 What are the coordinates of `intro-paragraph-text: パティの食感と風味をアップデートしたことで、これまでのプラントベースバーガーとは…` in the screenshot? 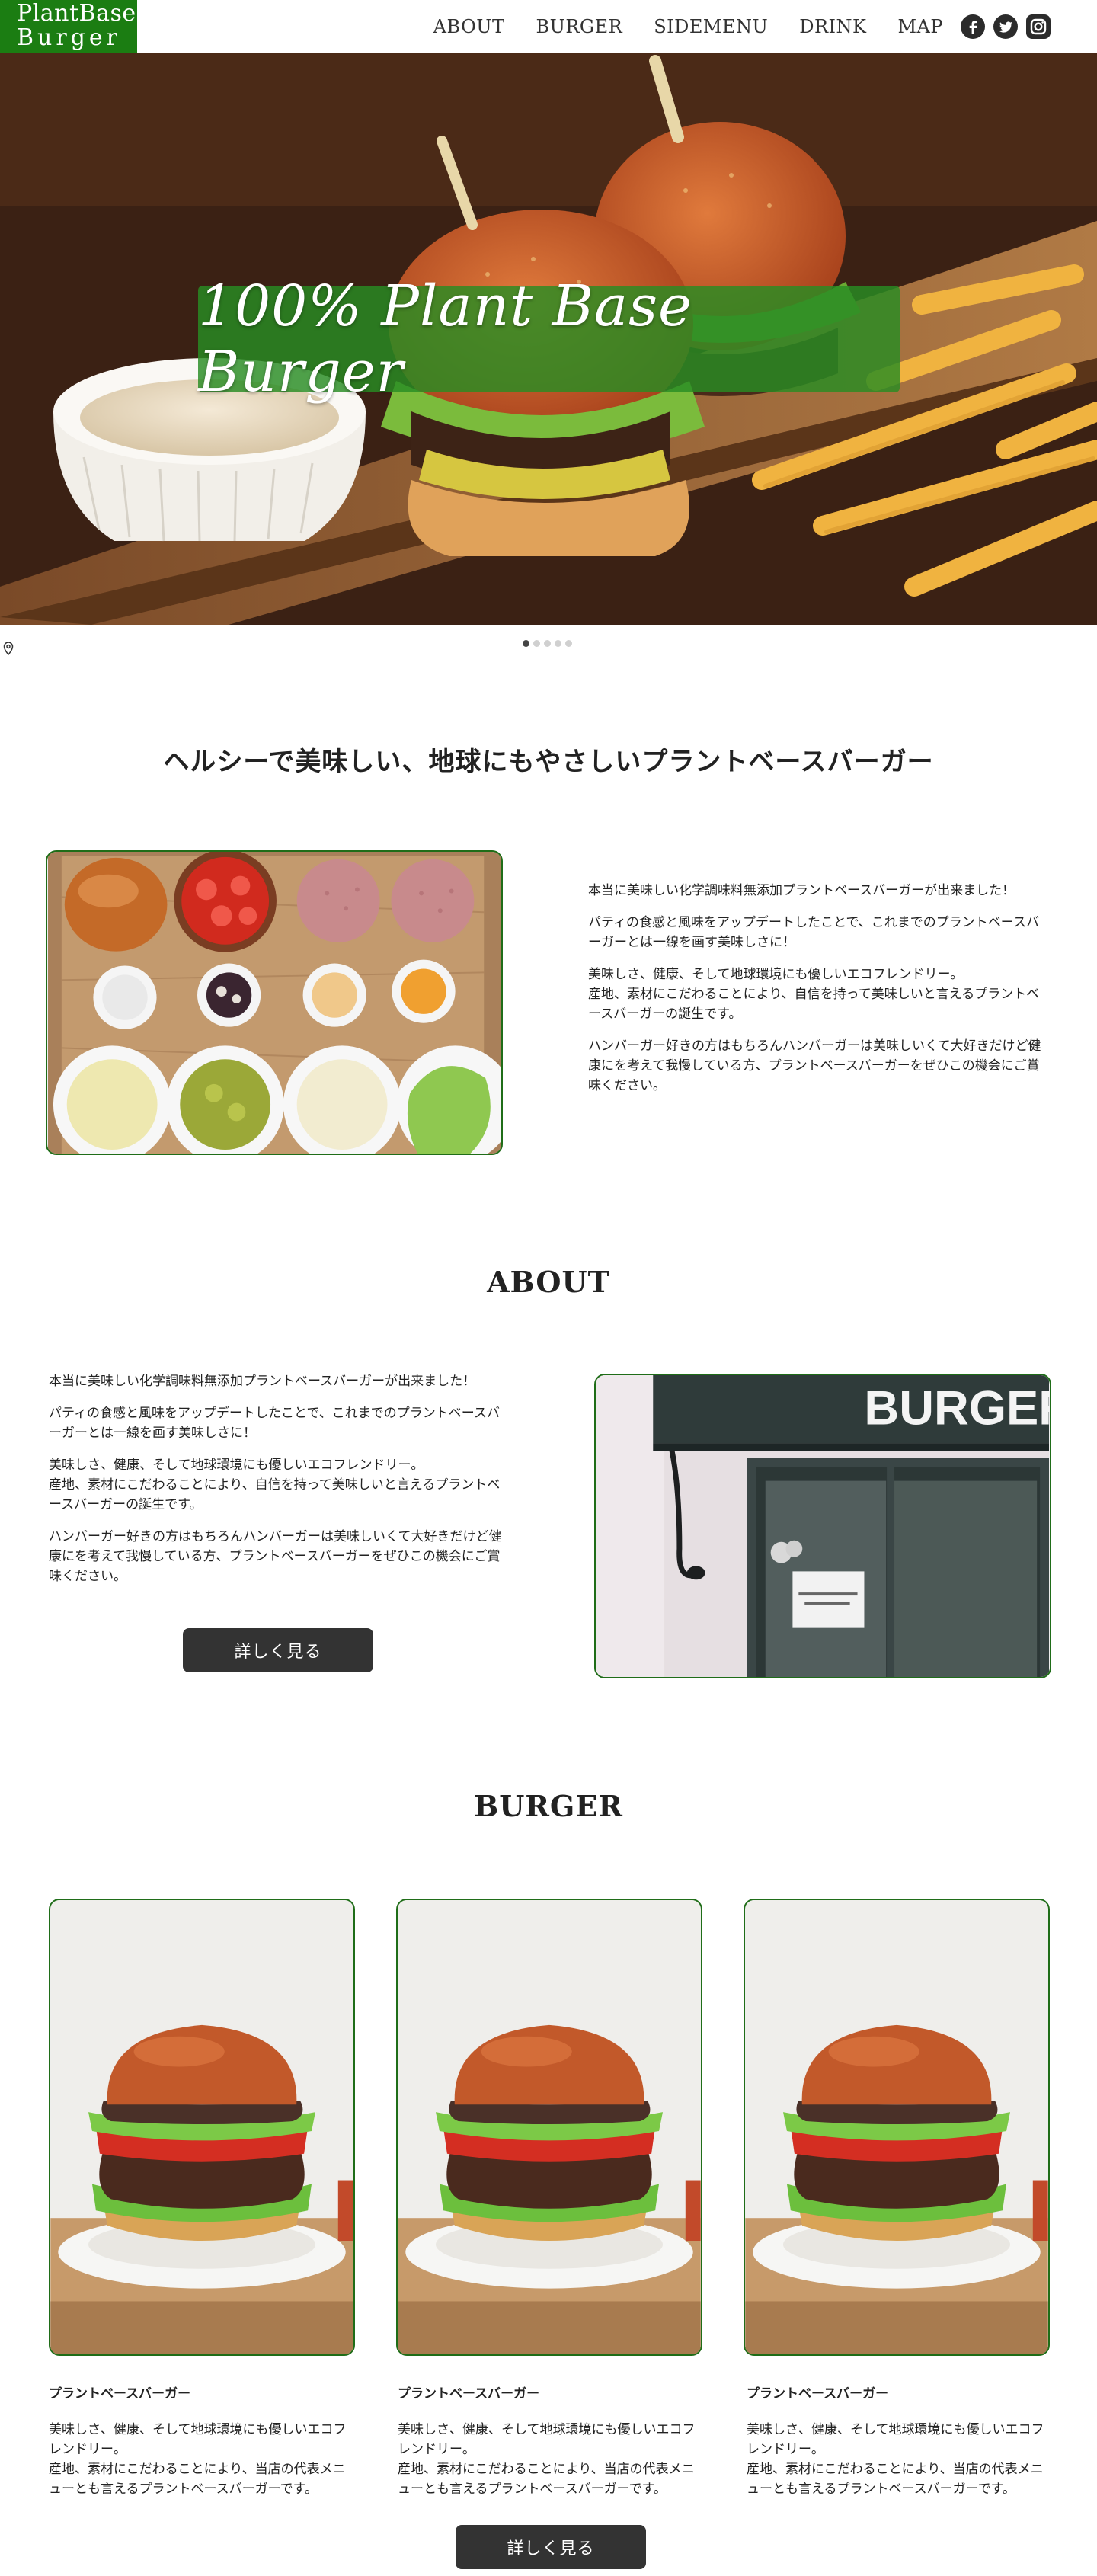 It's located at (813, 932).